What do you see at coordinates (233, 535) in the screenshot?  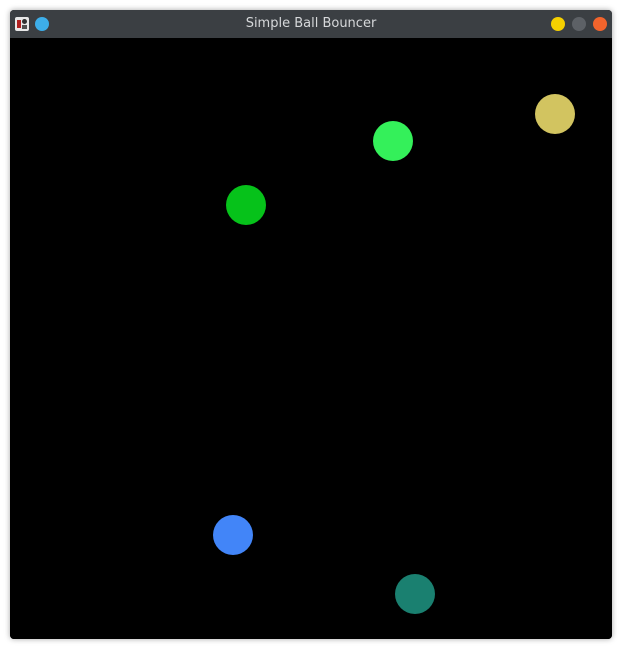 I see `ball-blue` at bounding box center [233, 535].